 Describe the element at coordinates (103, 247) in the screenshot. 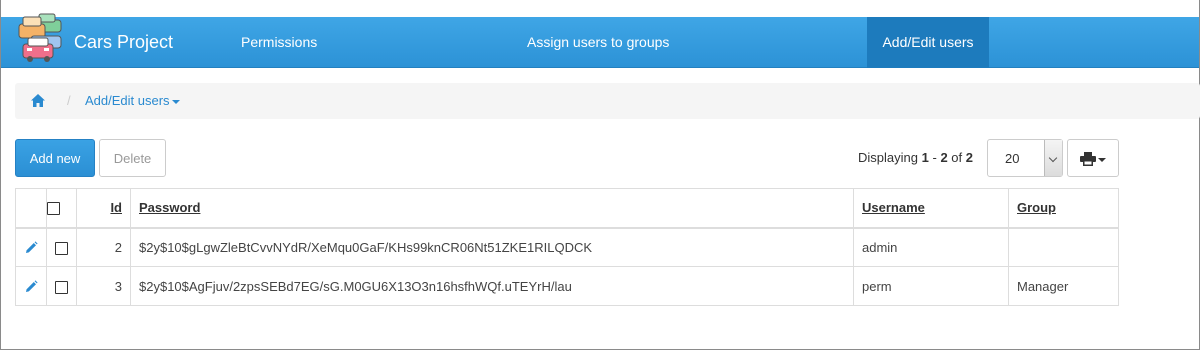

I see `id-cell: 2` at that location.